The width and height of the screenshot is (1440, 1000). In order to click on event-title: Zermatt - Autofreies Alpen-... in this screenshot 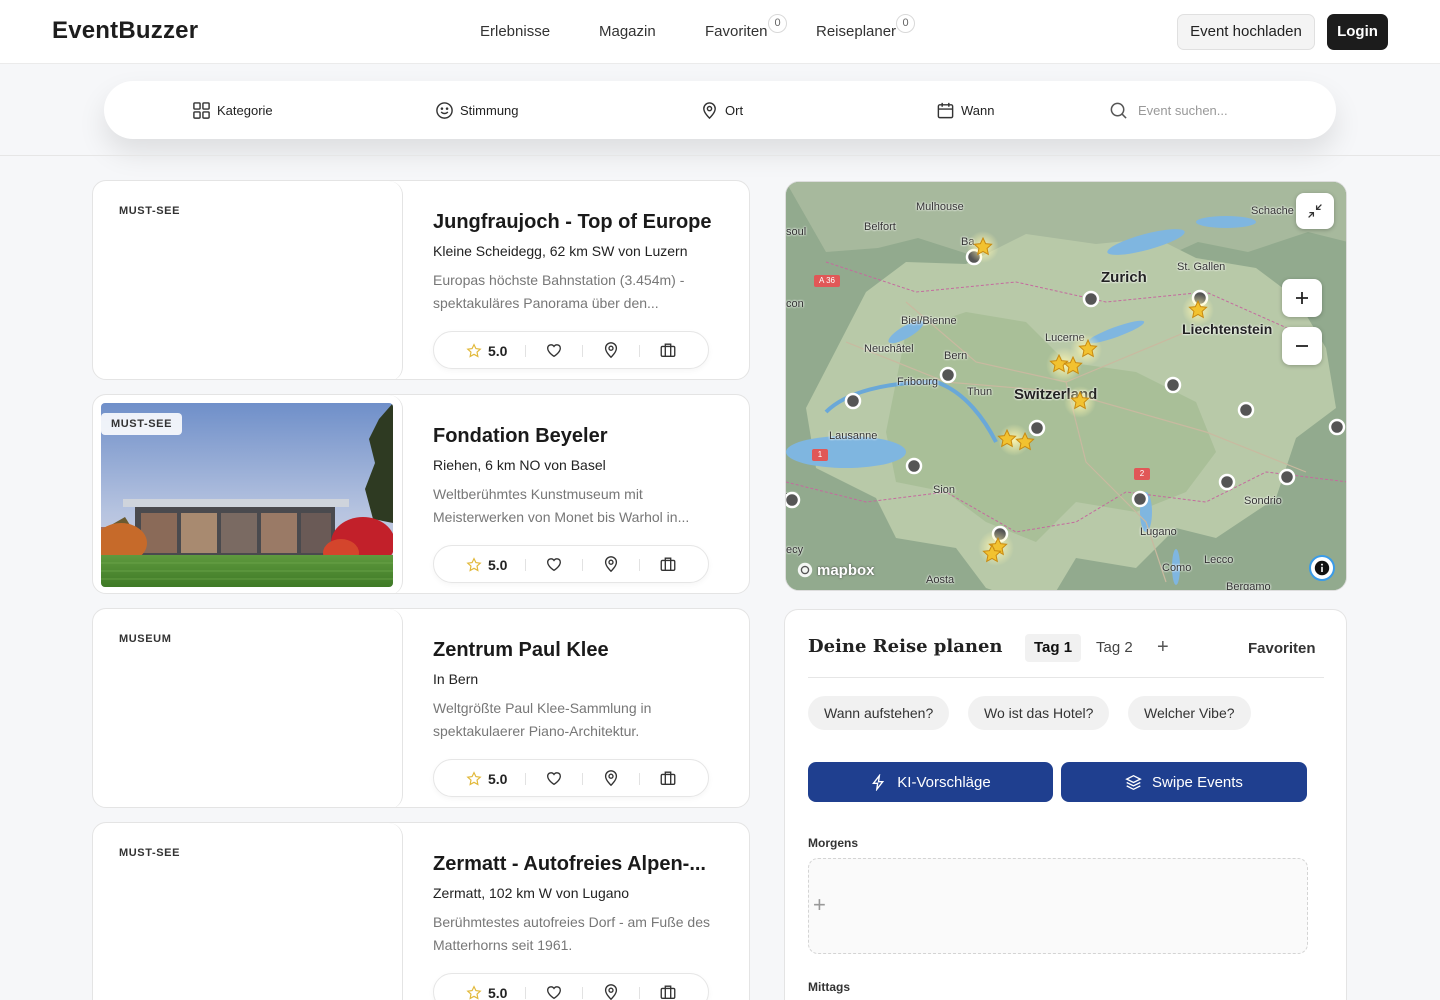, I will do `click(583, 864)`.